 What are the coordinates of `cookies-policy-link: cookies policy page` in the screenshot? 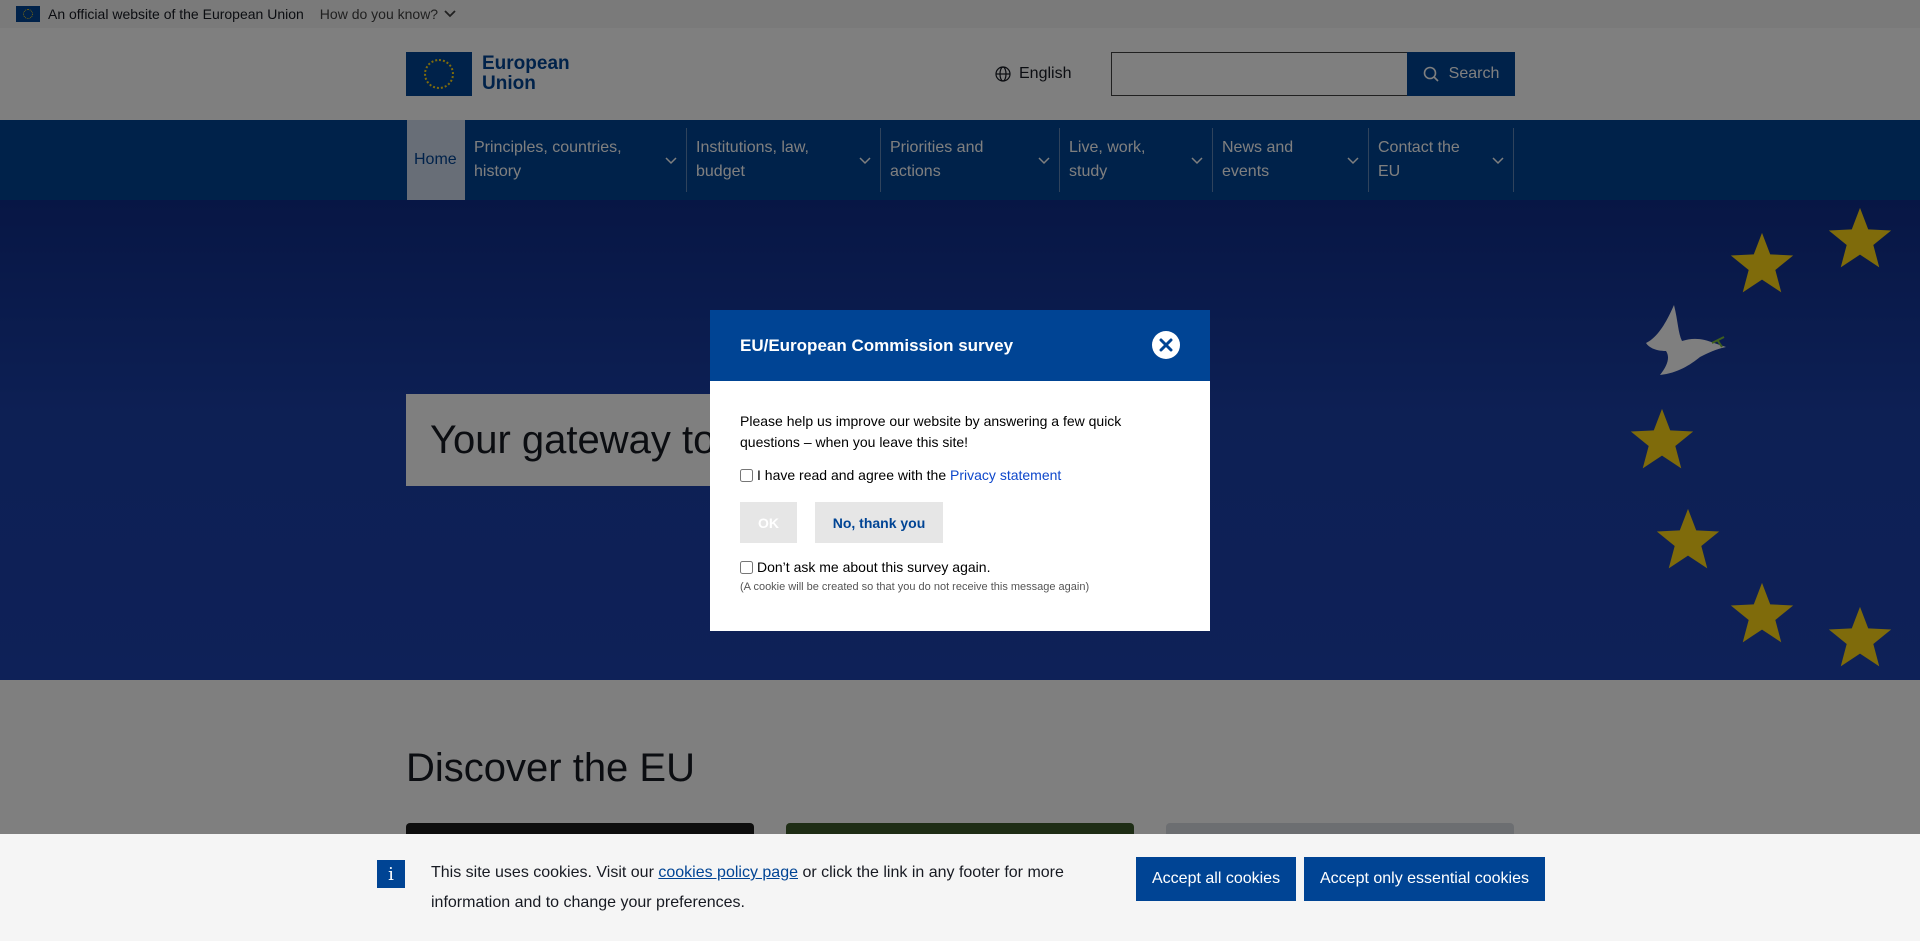 It's located at (728, 872).